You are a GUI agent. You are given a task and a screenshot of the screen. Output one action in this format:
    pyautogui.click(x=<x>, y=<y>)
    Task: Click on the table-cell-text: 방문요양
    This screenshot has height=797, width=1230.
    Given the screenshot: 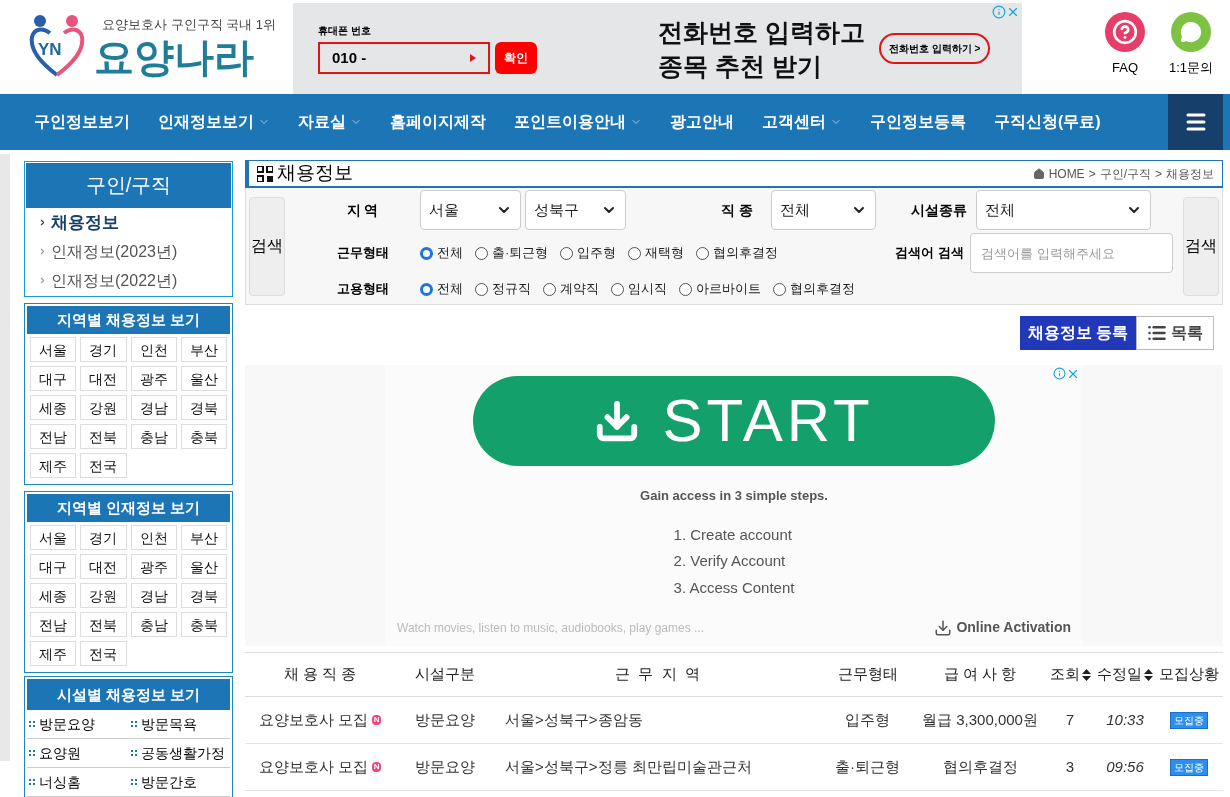 What is the action you would take?
    pyautogui.click(x=445, y=719)
    